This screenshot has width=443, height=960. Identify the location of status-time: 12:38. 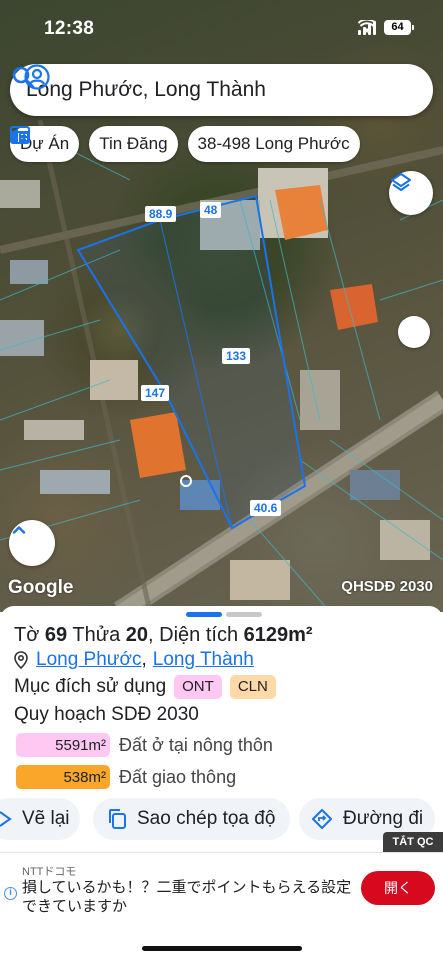
(69, 28).